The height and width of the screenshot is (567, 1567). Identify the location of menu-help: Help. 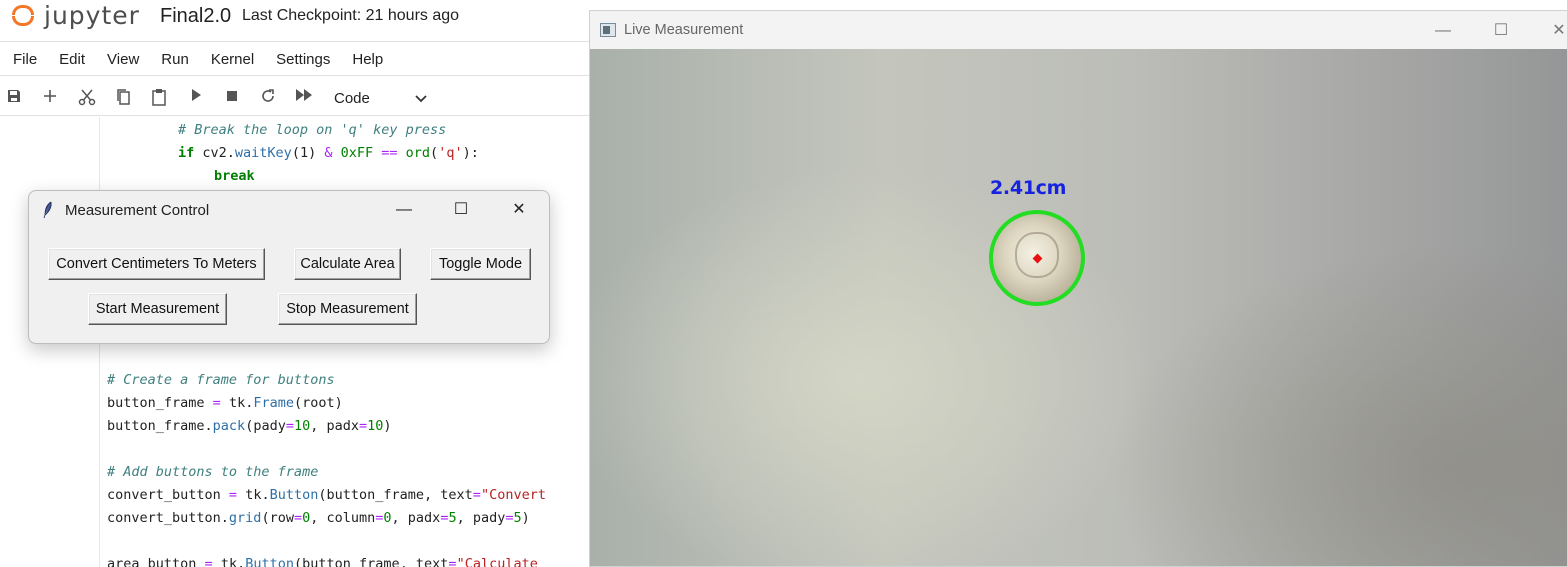
(367, 59).